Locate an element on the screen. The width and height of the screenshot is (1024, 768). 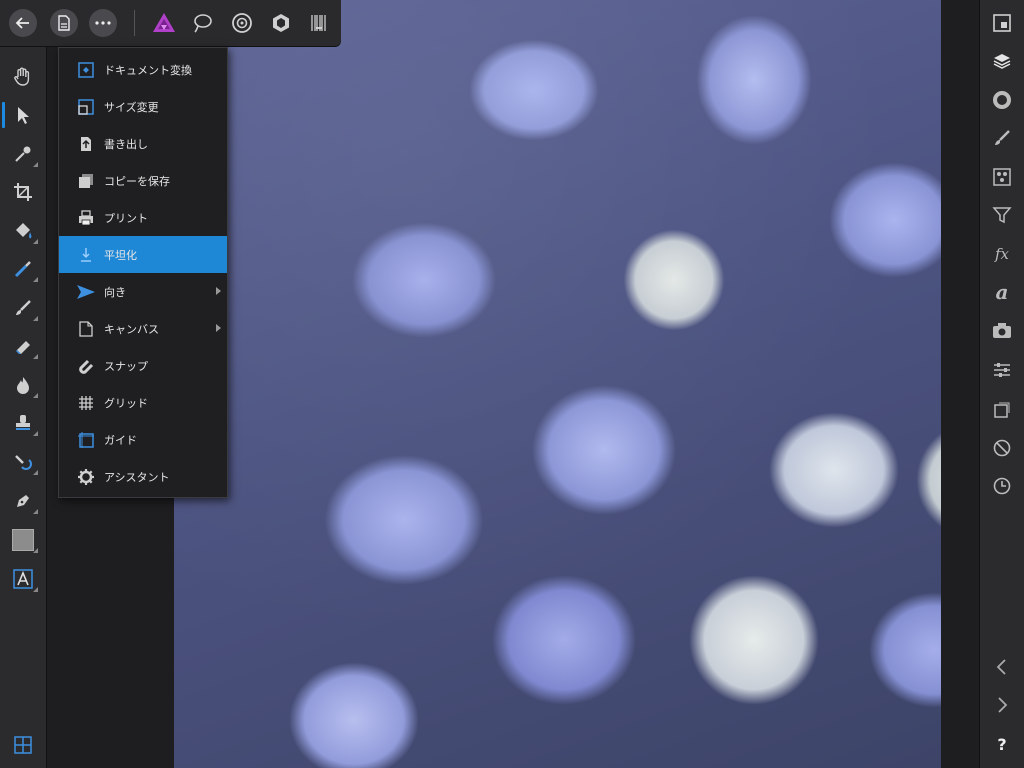
navigator-icon is located at coordinates (1002, 23).